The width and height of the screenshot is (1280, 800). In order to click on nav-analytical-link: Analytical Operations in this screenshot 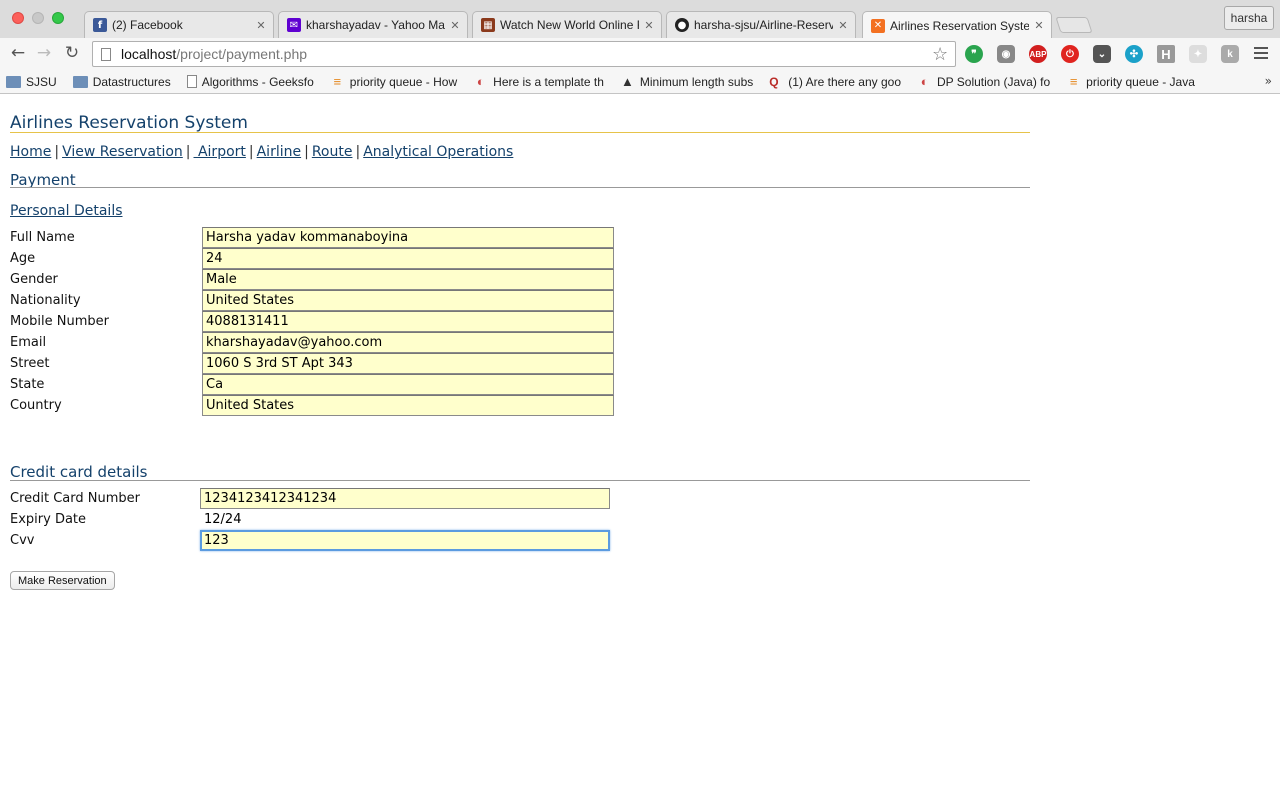, I will do `click(438, 152)`.